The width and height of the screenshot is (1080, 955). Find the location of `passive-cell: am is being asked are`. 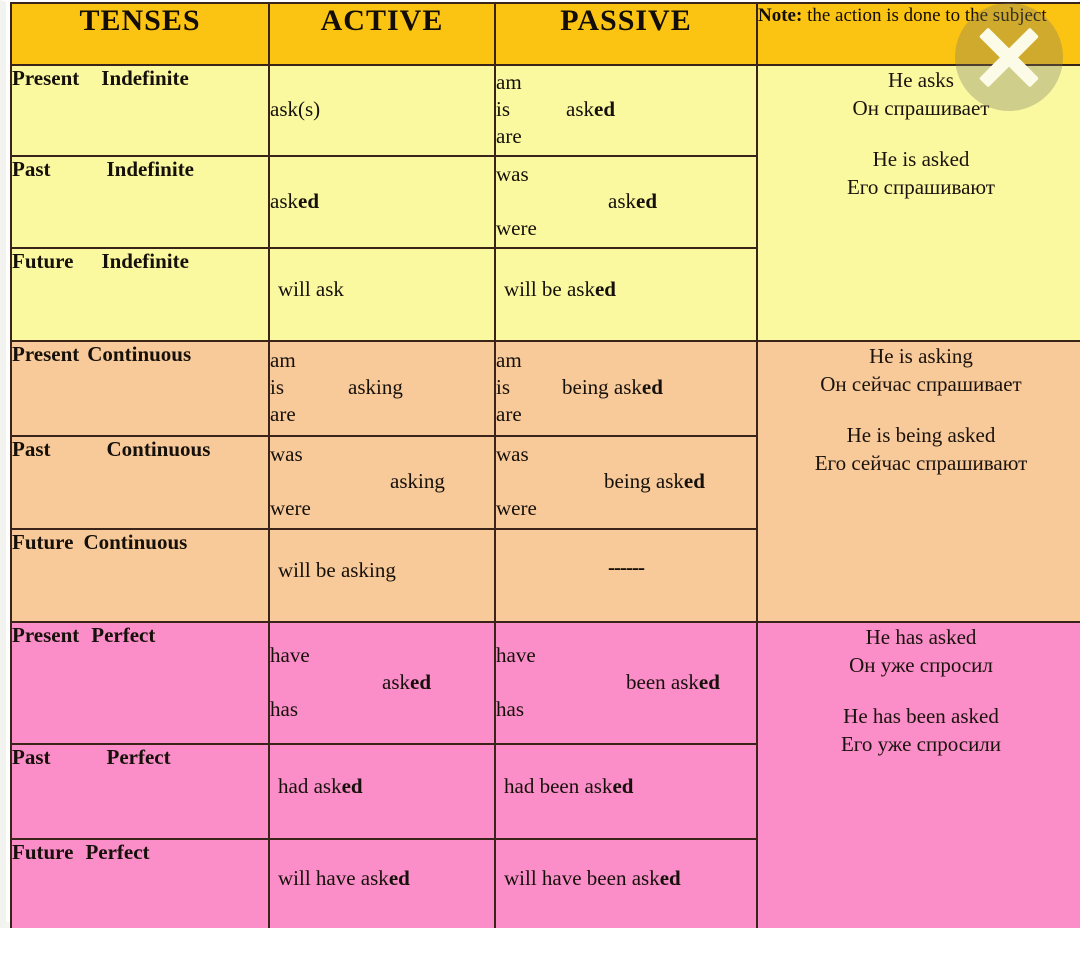

passive-cell: am is being asked are is located at coordinates (626, 388).